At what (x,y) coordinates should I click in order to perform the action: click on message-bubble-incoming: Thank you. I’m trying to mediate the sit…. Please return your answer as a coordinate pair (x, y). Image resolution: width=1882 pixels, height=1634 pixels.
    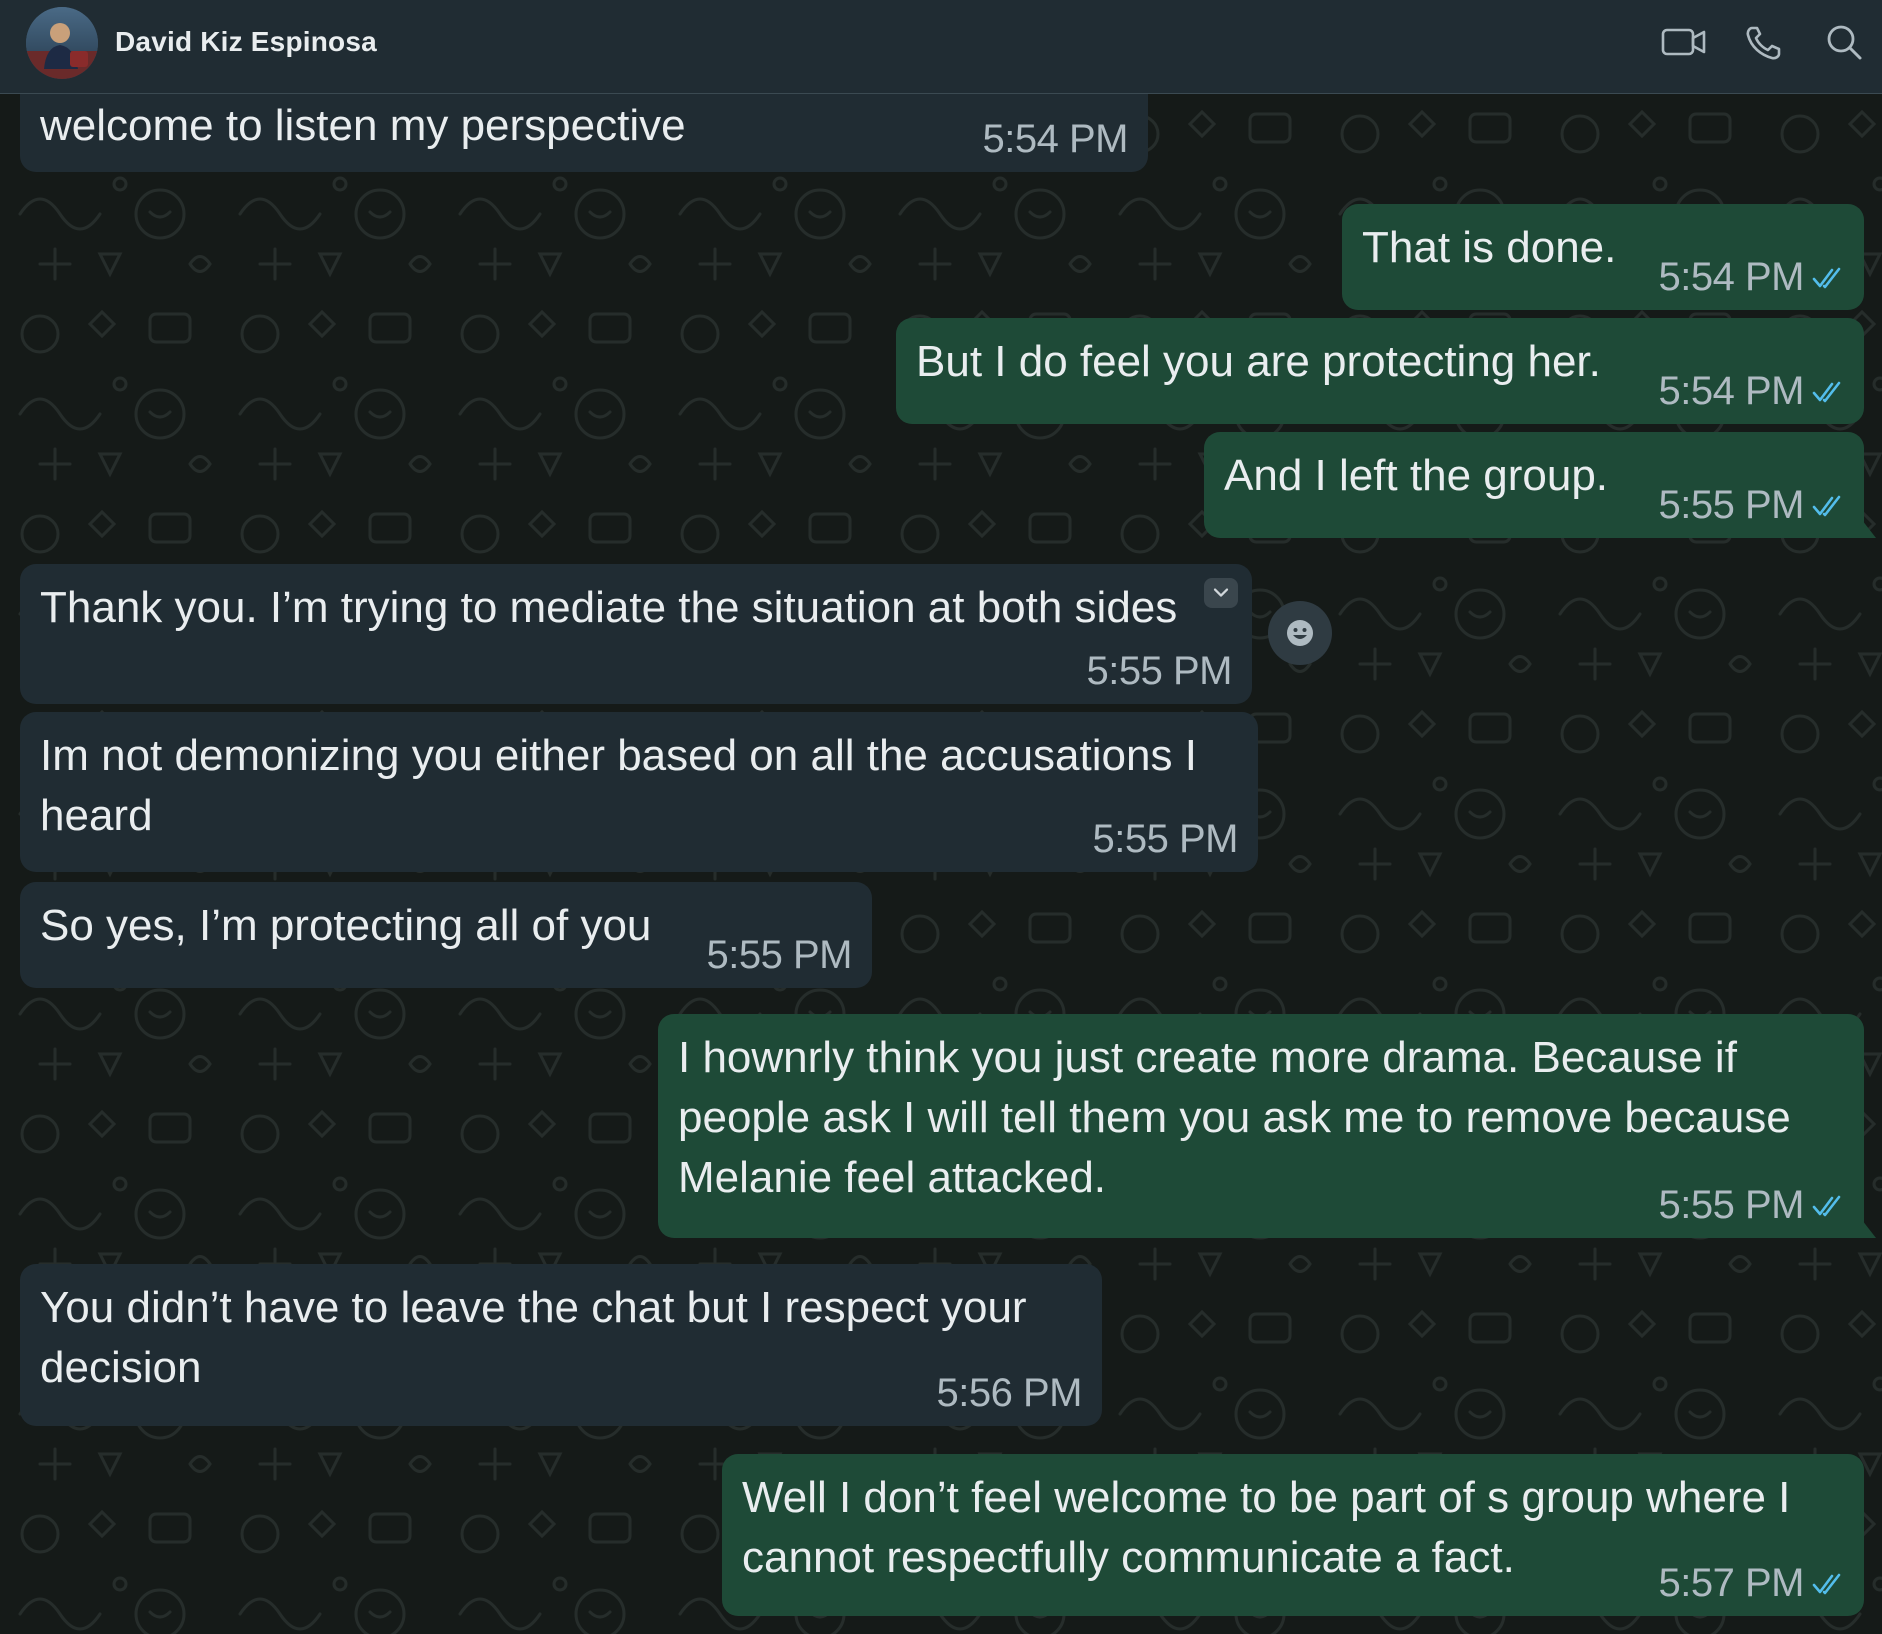
    Looking at the image, I should click on (636, 634).